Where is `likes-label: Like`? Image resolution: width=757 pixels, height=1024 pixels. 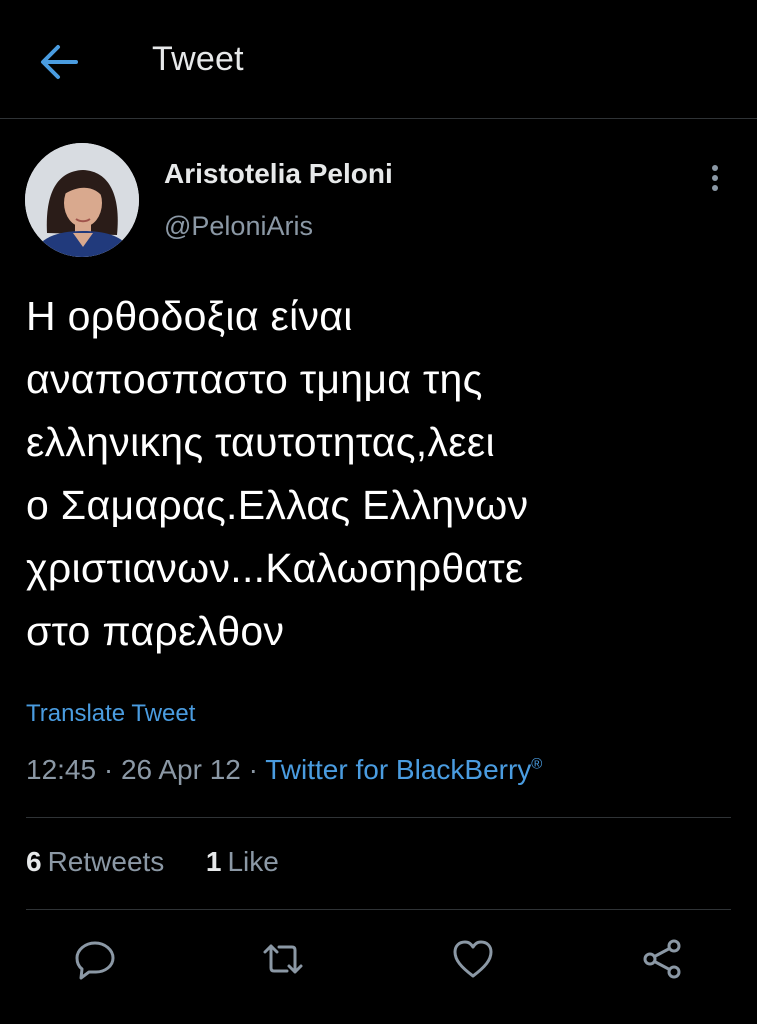 likes-label: Like is located at coordinates (253, 861).